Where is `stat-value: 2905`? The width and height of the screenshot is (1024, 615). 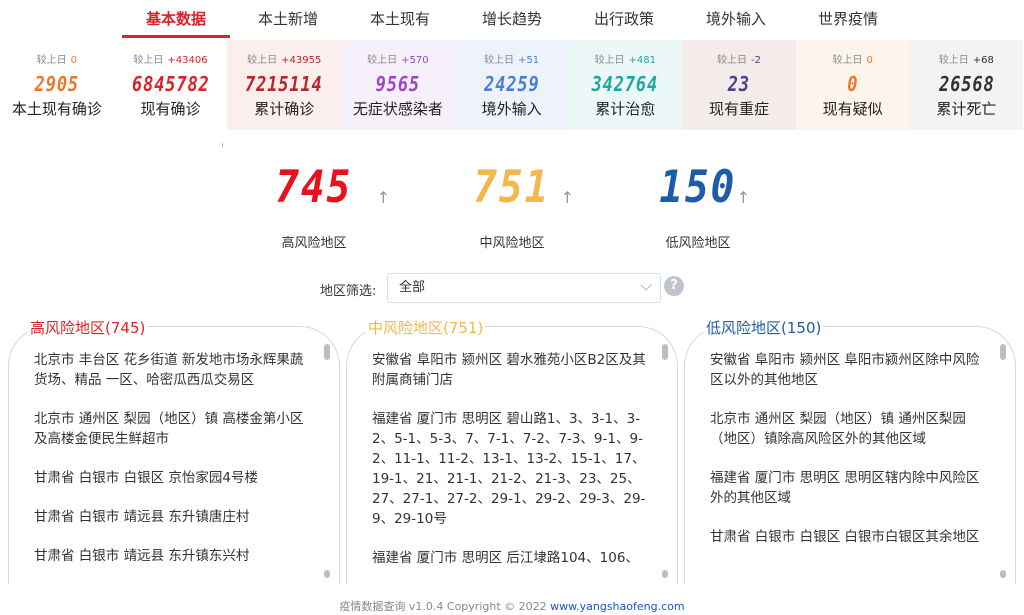
stat-value: 2905 is located at coordinates (57, 84).